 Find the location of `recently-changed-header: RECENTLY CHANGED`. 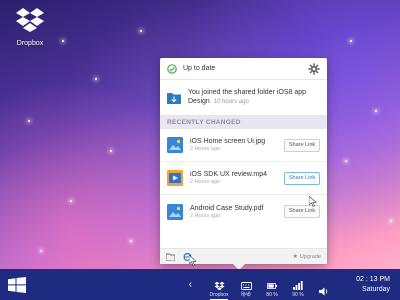

recently-changed-header: RECENTLY CHANGED is located at coordinates (243, 122).